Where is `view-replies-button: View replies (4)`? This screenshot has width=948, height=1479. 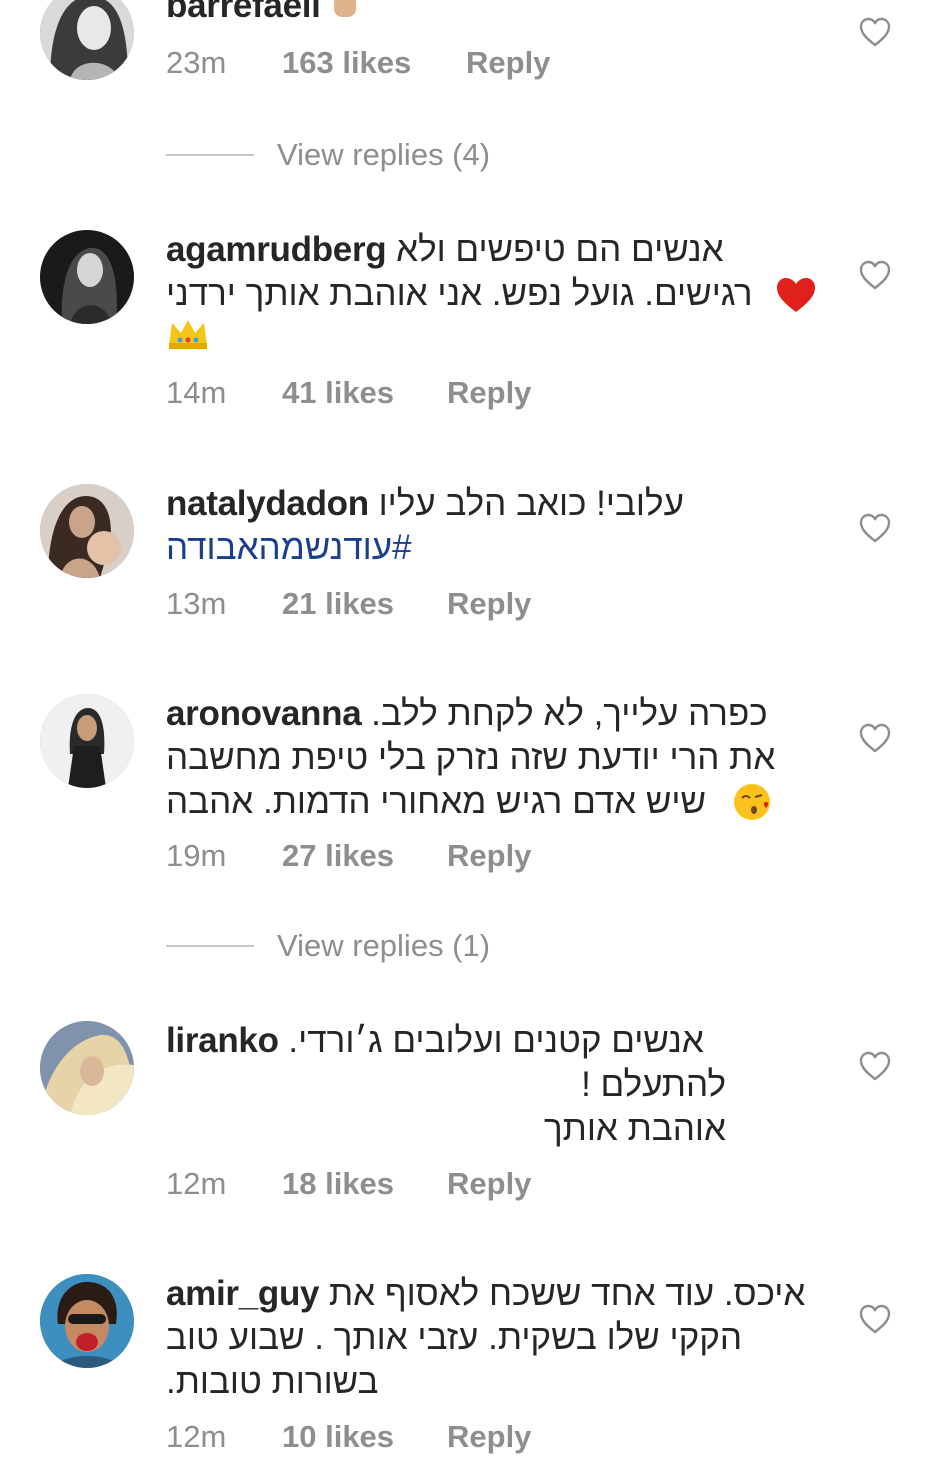
view-replies-button: View replies (4) is located at coordinates (336, 155).